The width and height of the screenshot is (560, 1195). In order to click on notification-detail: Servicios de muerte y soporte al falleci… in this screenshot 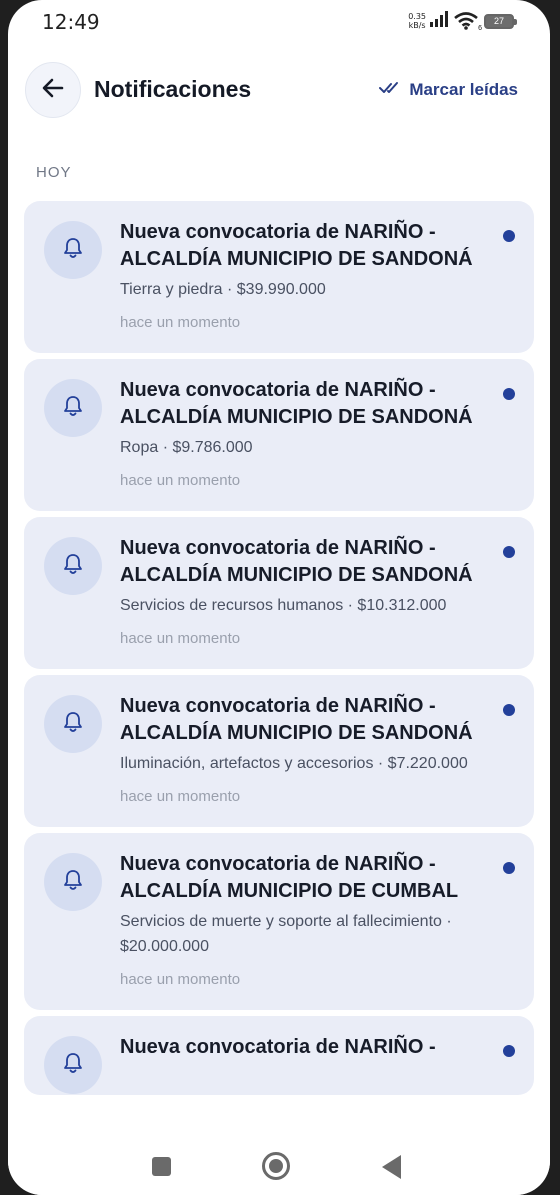, I will do `click(286, 934)`.